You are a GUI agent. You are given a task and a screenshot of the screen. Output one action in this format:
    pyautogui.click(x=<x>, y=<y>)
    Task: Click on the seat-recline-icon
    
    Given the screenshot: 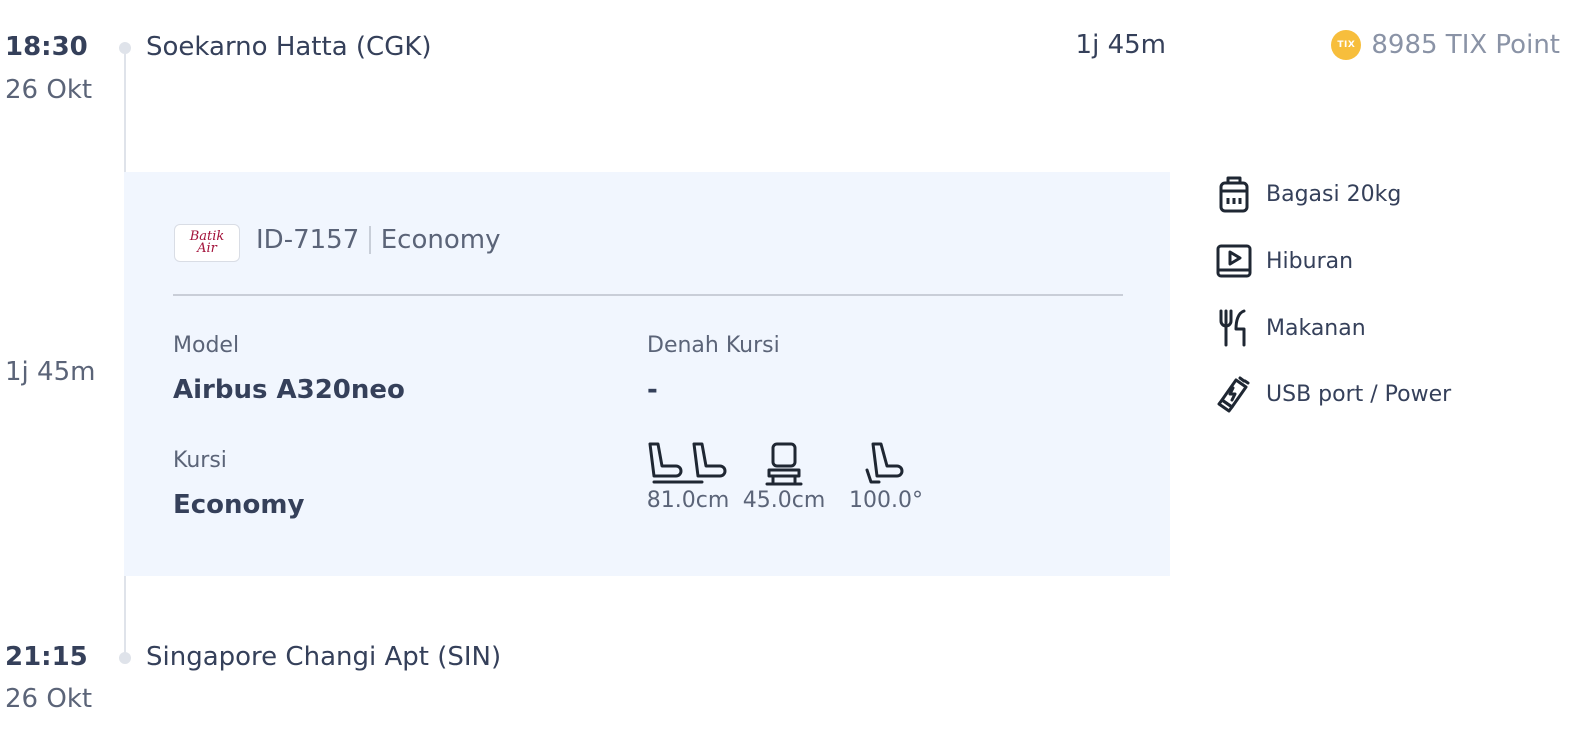 What is the action you would take?
    pyautogui.click(x=884, y=463)
    